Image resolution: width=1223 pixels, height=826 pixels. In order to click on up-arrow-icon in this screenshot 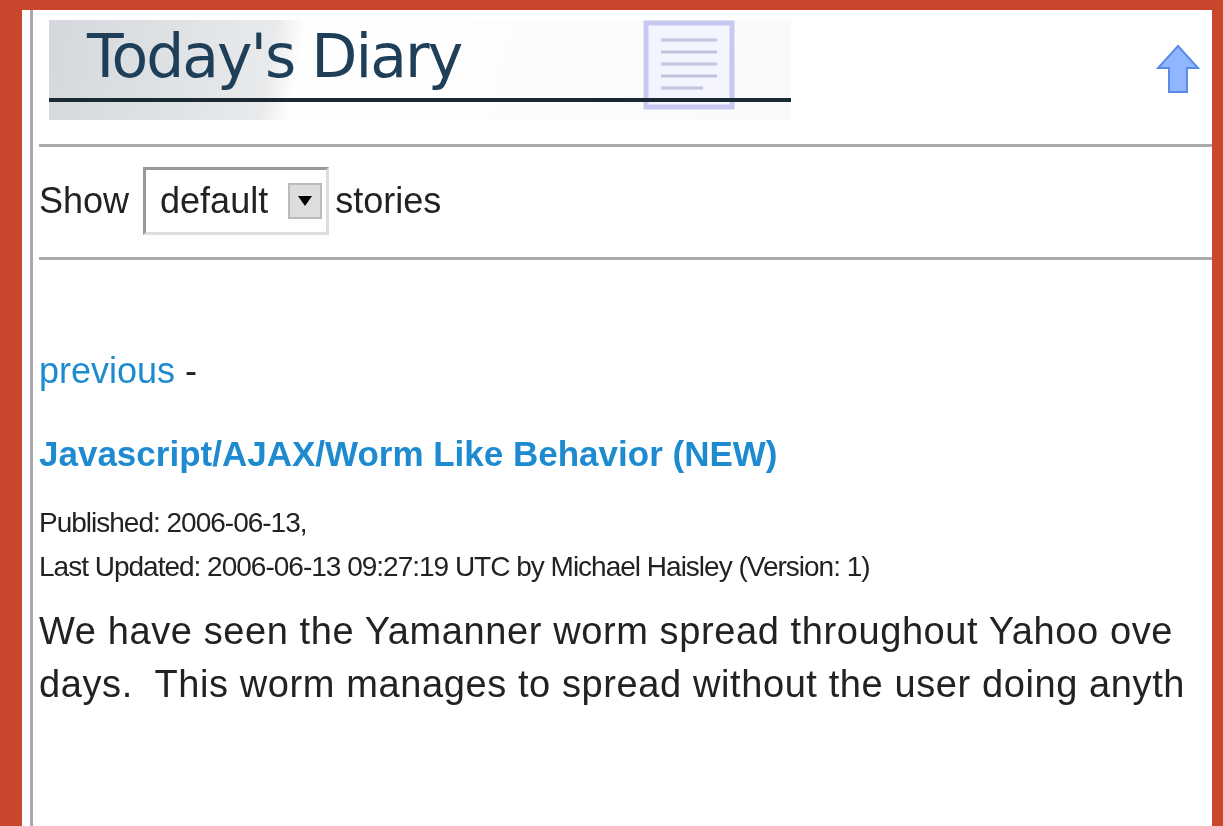, I will do `click(1178, 69)`.